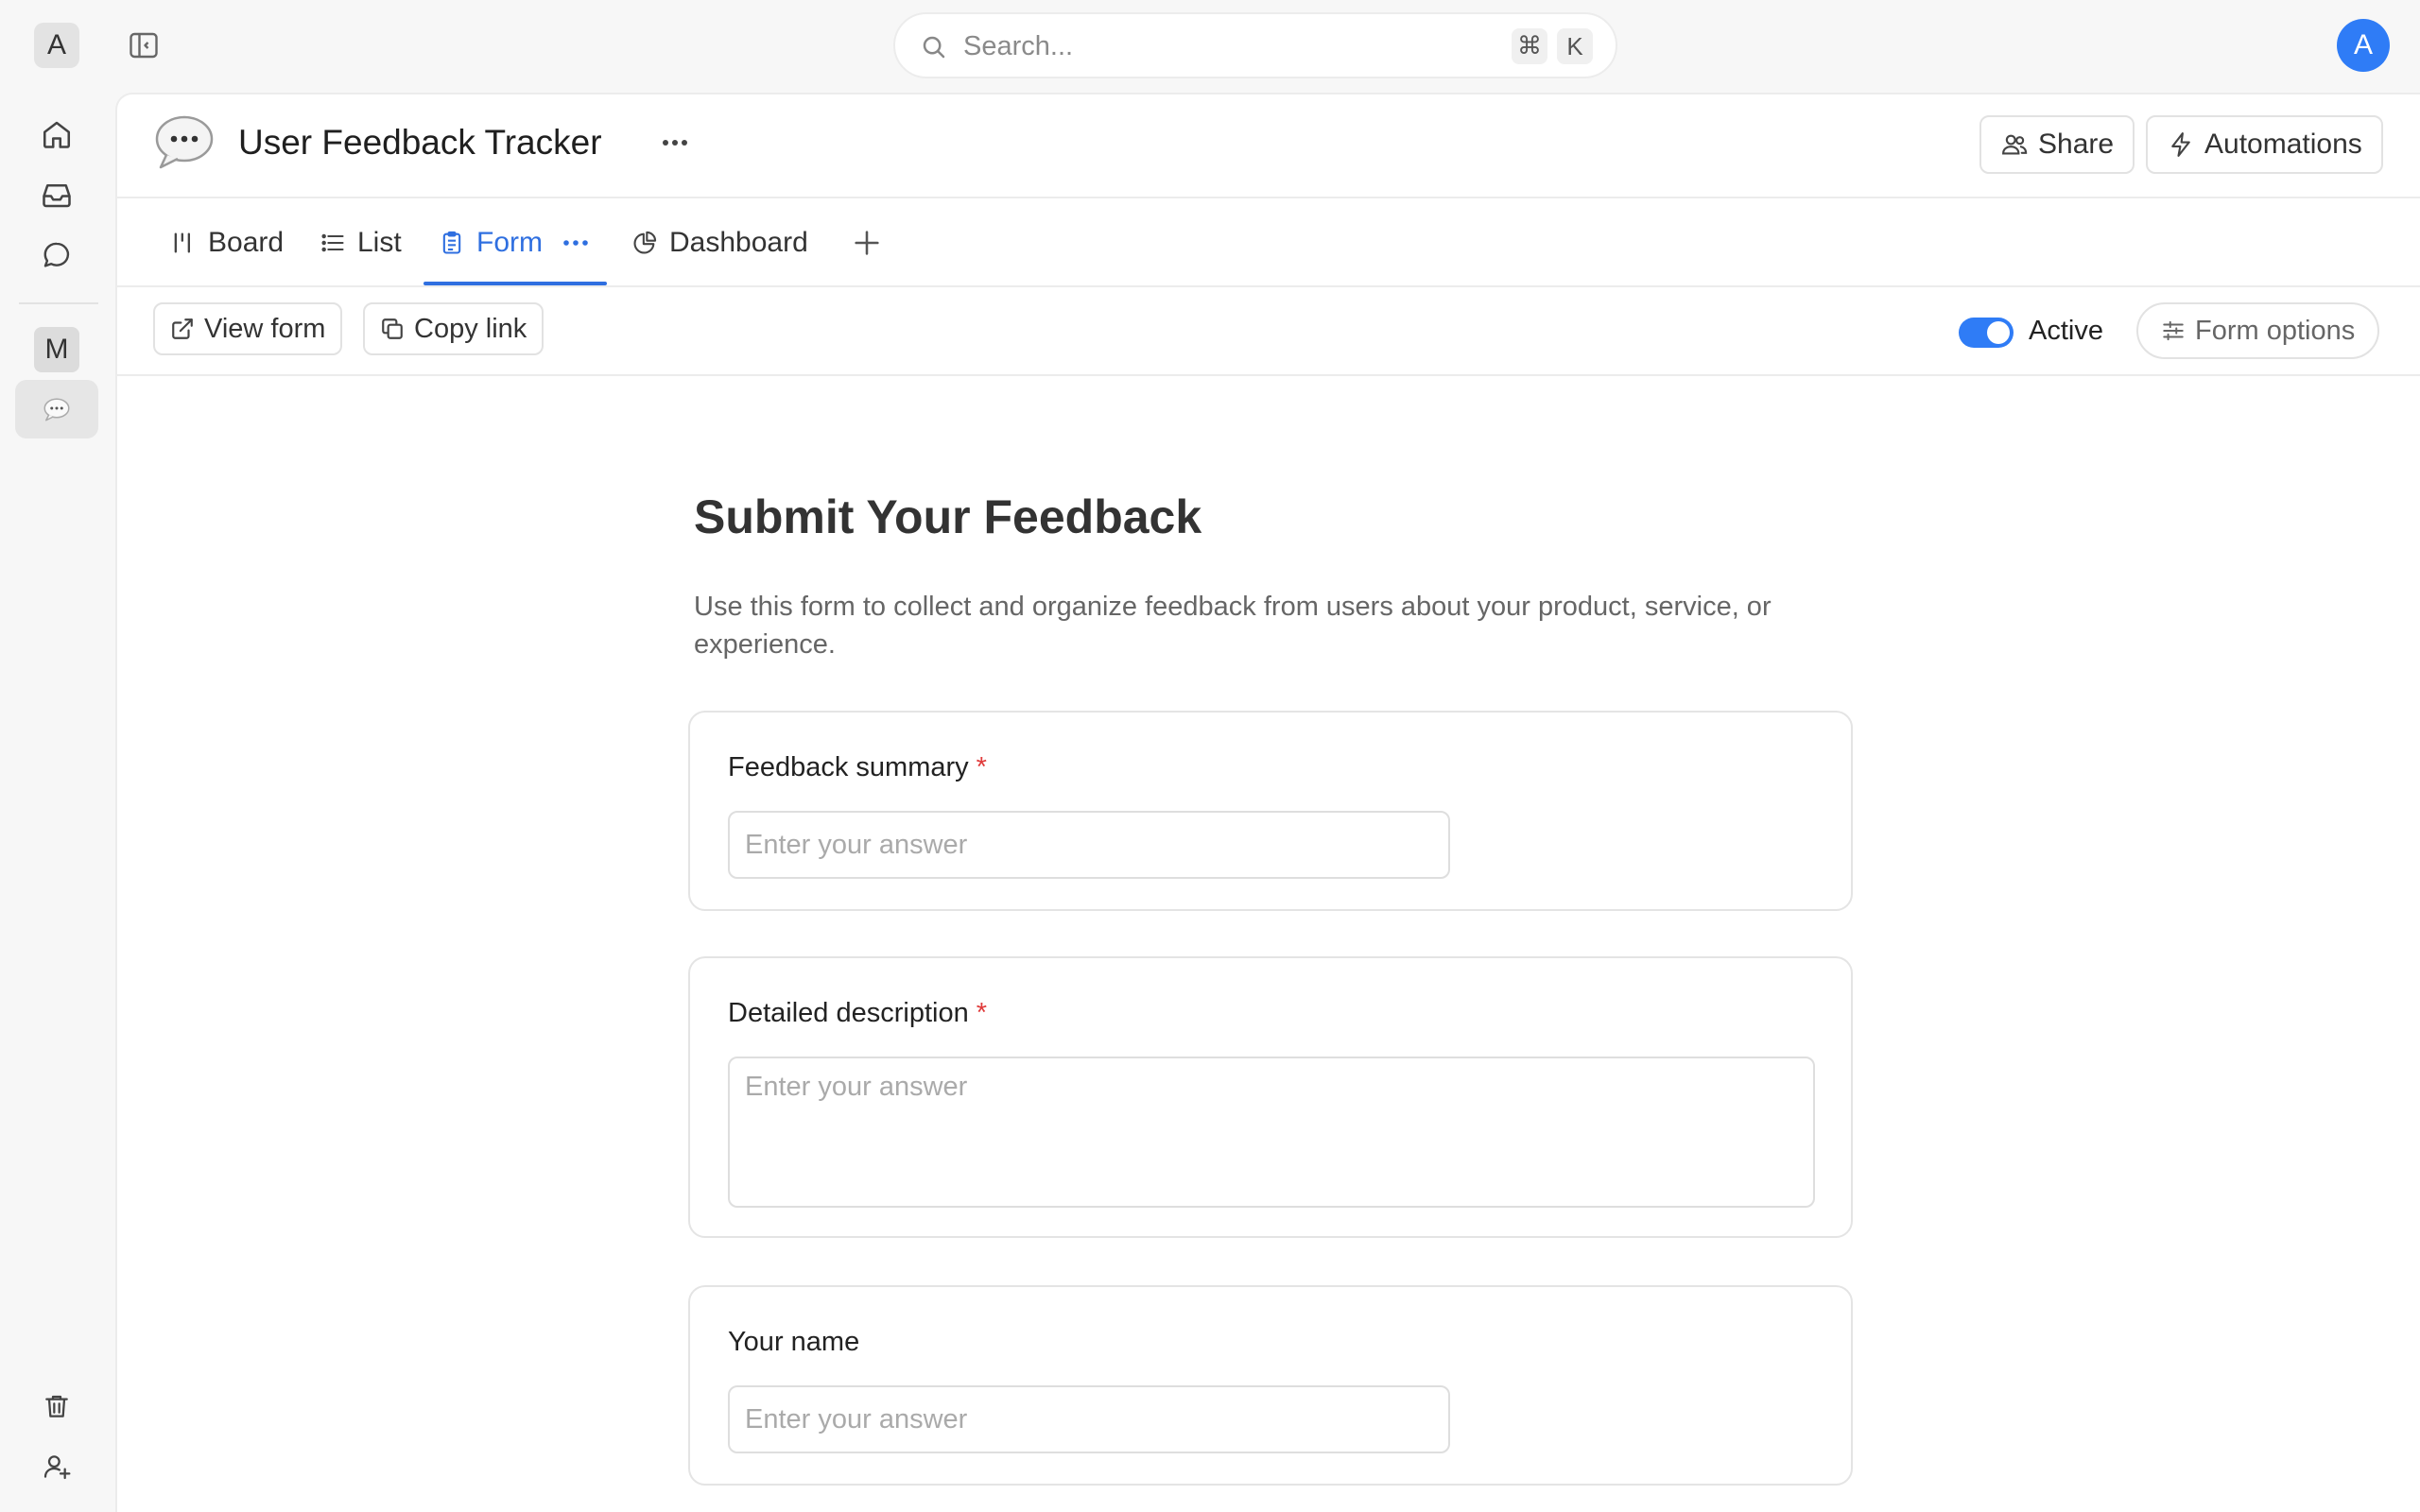  Describe the element at coordinates (56, 349) in the screenshot. I see `space-badge: M` at that location.